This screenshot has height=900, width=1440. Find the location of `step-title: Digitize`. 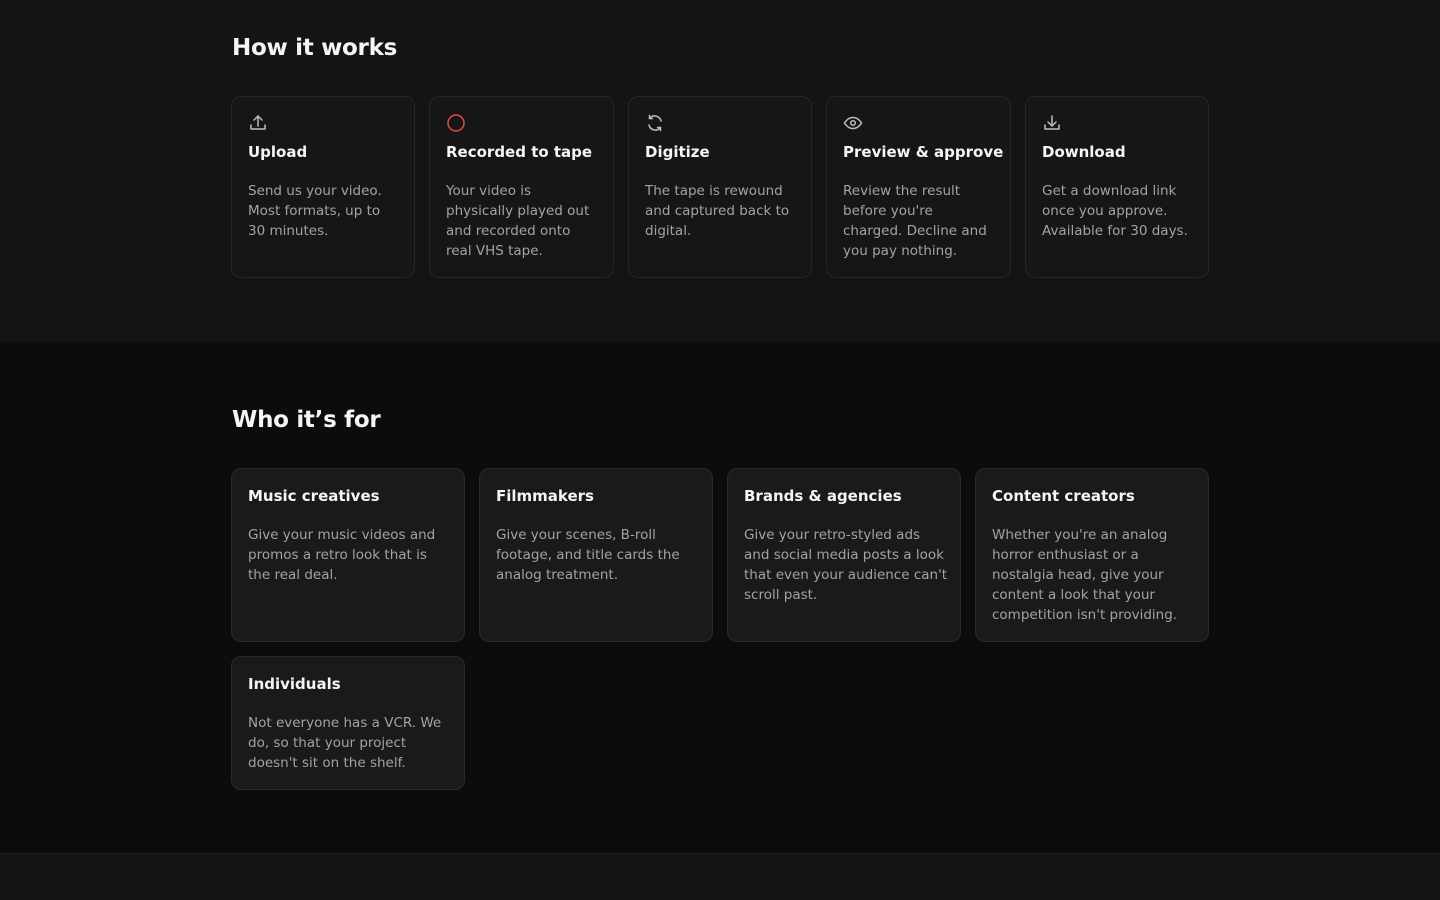

step-title: Digitize is located at coordinates (677, 152).